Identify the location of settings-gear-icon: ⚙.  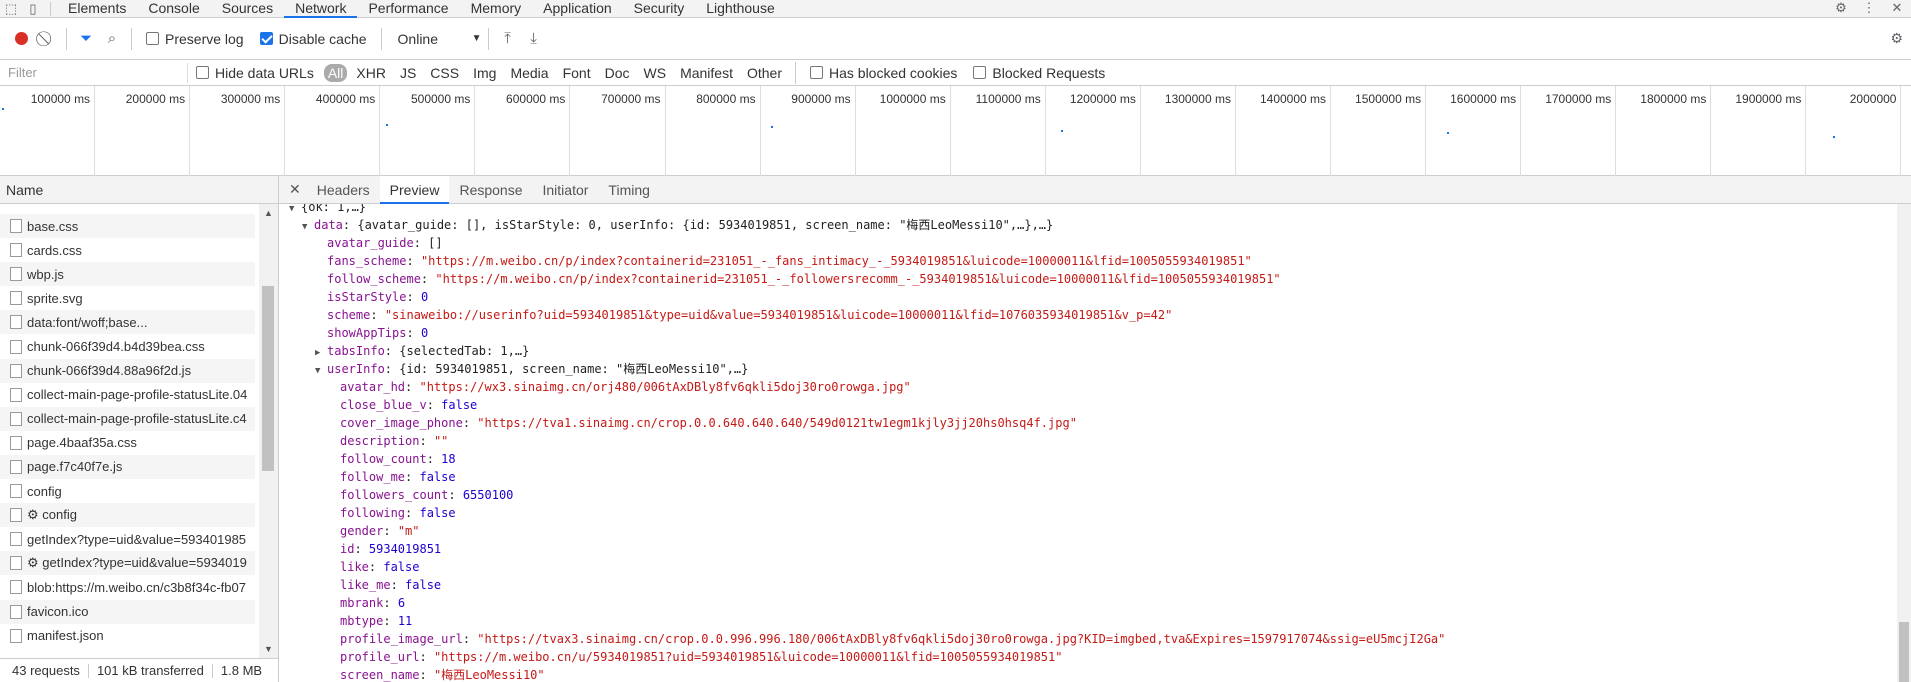
(1841, 8).